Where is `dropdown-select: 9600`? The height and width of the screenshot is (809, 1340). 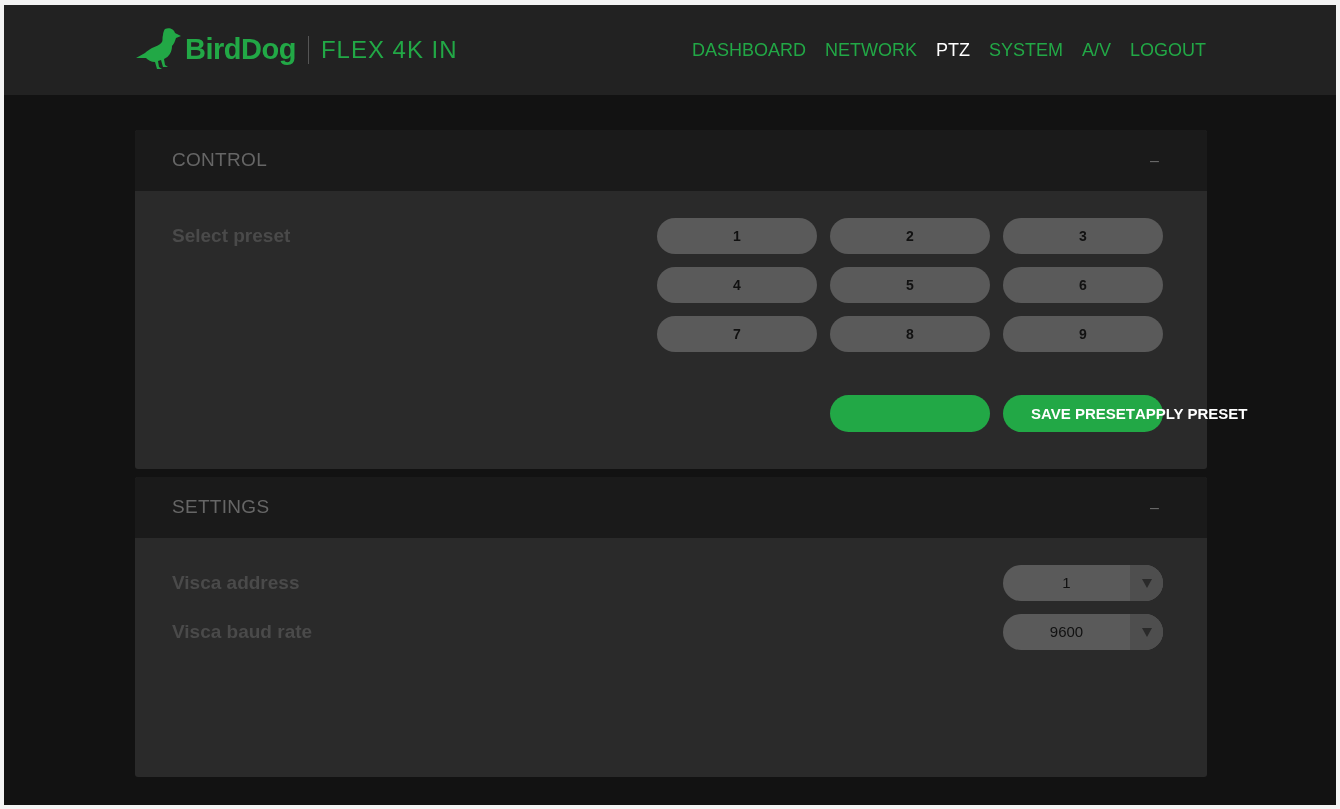 dropdown-select: 9600 is located at coordinates (1083, 632).